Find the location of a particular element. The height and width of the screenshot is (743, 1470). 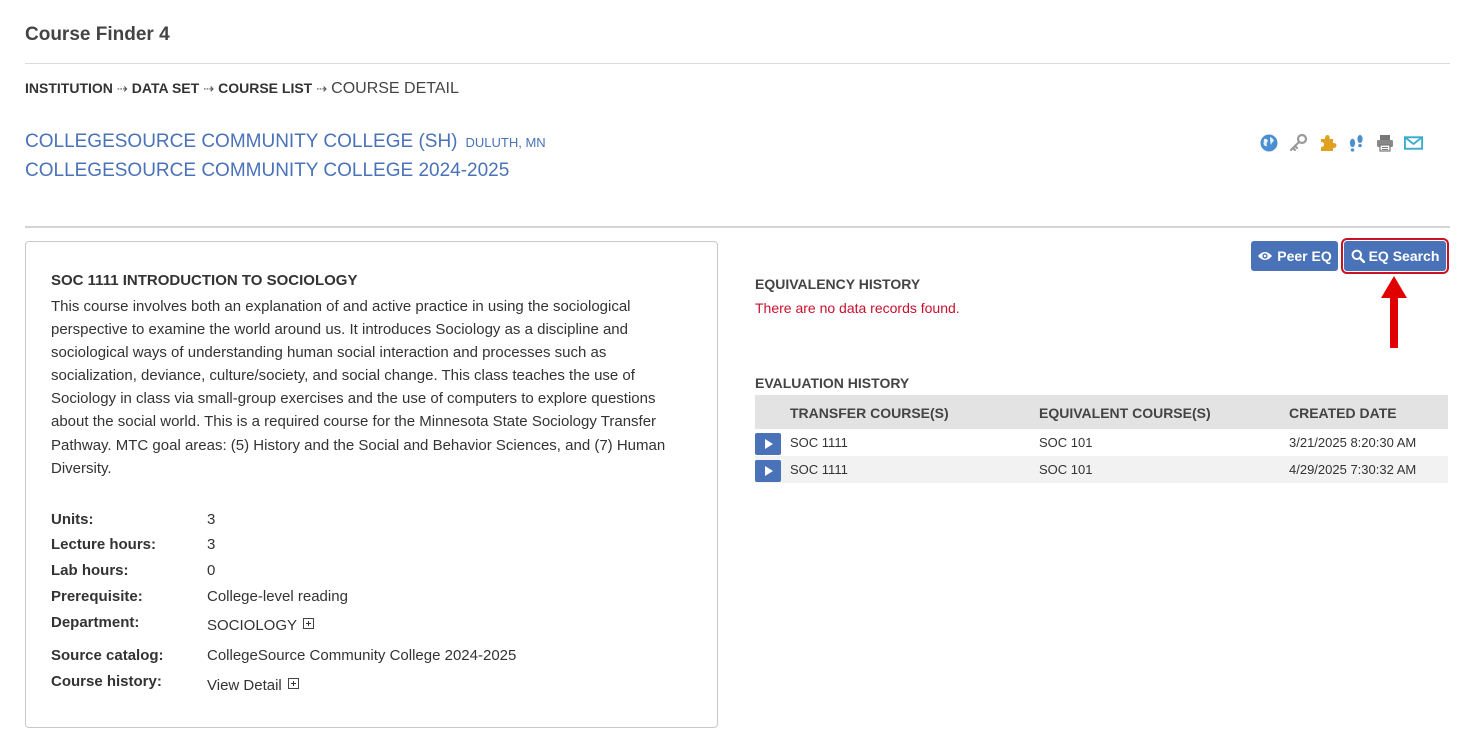

breadcrumb-data-set: DATA SET is located at coordinates (165, 88).